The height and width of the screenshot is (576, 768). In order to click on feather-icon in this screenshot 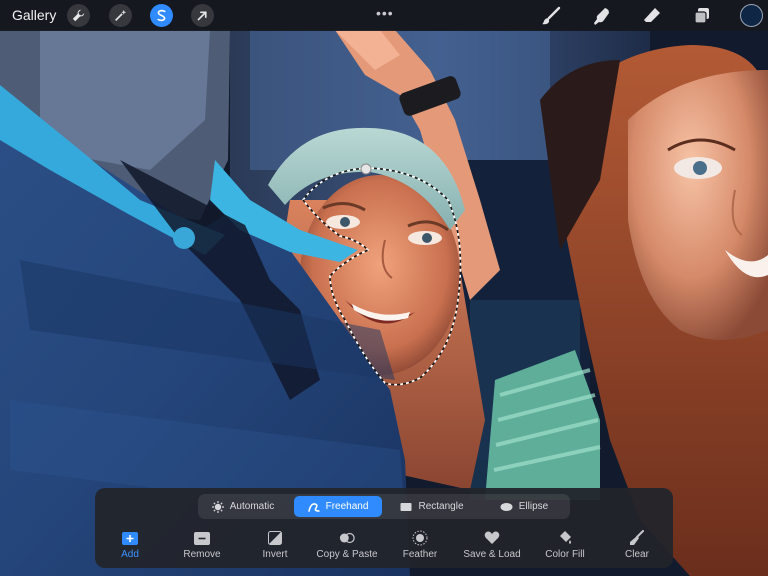, I will do `click(420, 538)`.